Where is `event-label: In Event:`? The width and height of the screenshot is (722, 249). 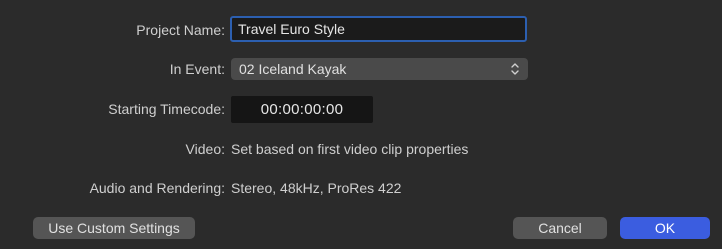
event-label: In Event: is located at coordinates (197, 69).